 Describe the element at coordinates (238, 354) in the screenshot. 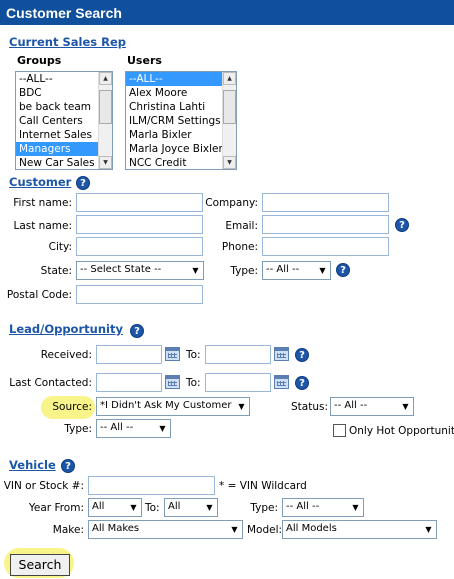

I see `received-to-input` at that location.